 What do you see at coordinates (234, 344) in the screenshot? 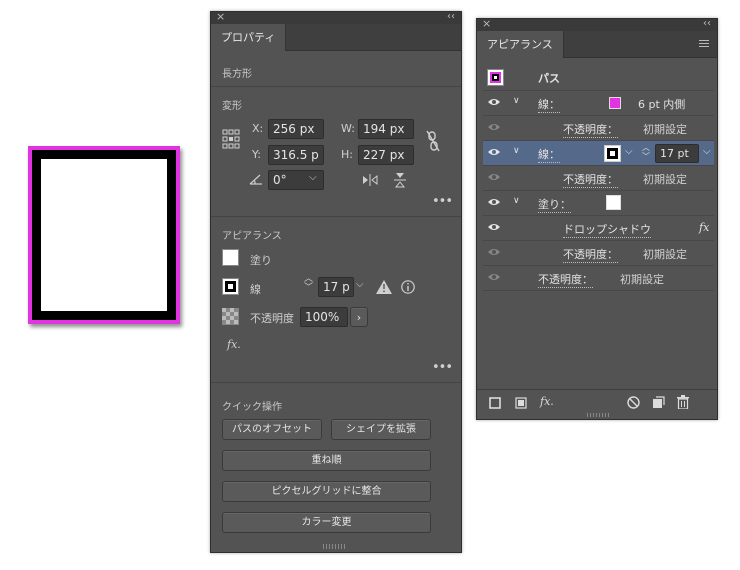
I see `fx-button: fx.` at bounding box center [234, 344].